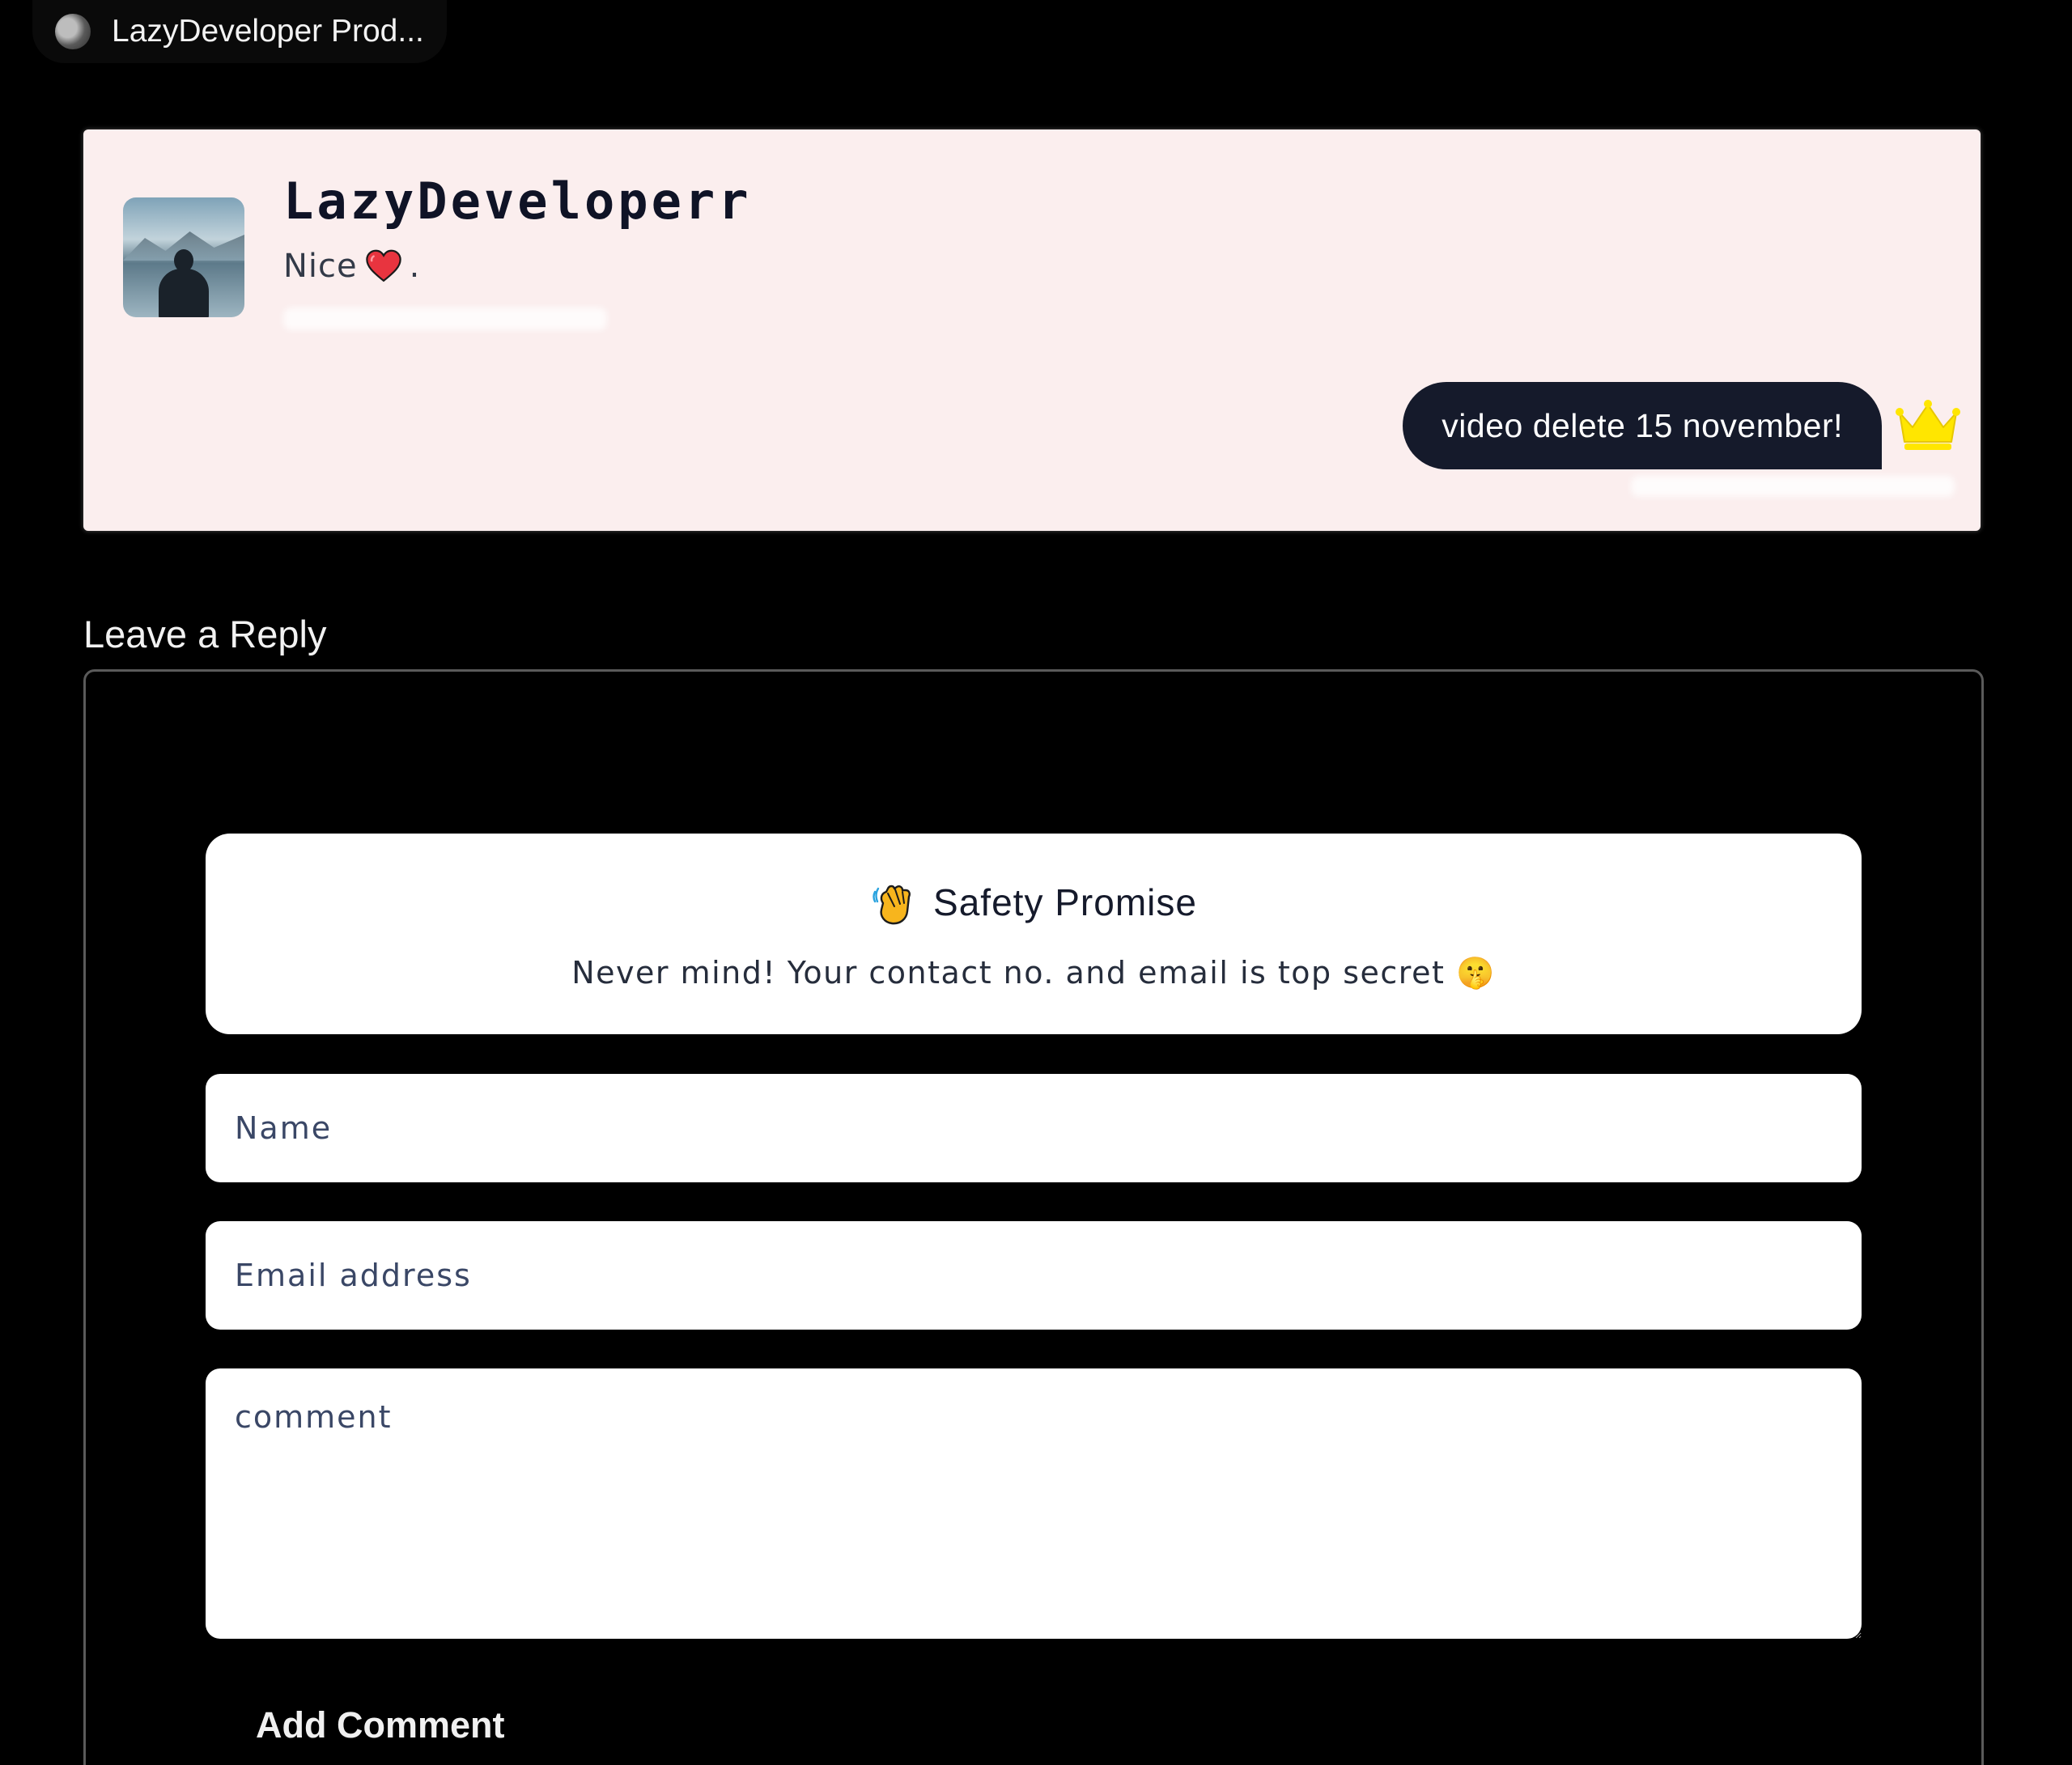 The image size is (2072, 1765). I want to click on add-comment-button: Add Comment, so click(380, 1725).